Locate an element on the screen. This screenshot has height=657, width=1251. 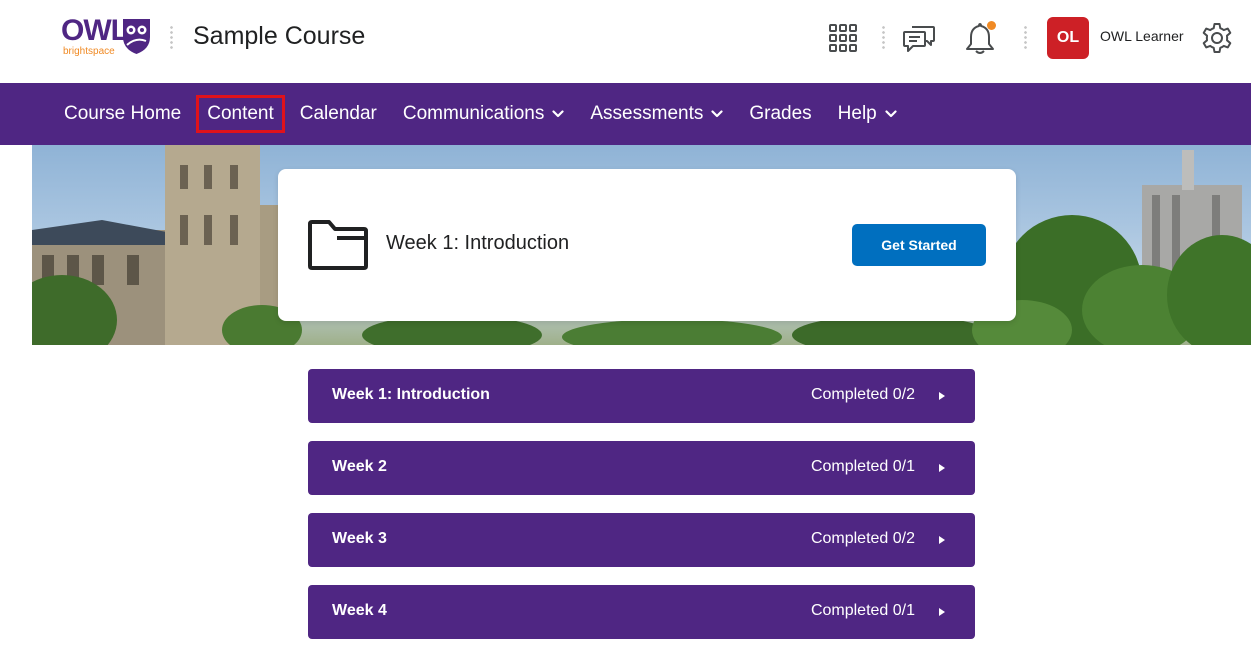
module-item: Week 2 Completed 0/1 is located at coordinates (641, 468).